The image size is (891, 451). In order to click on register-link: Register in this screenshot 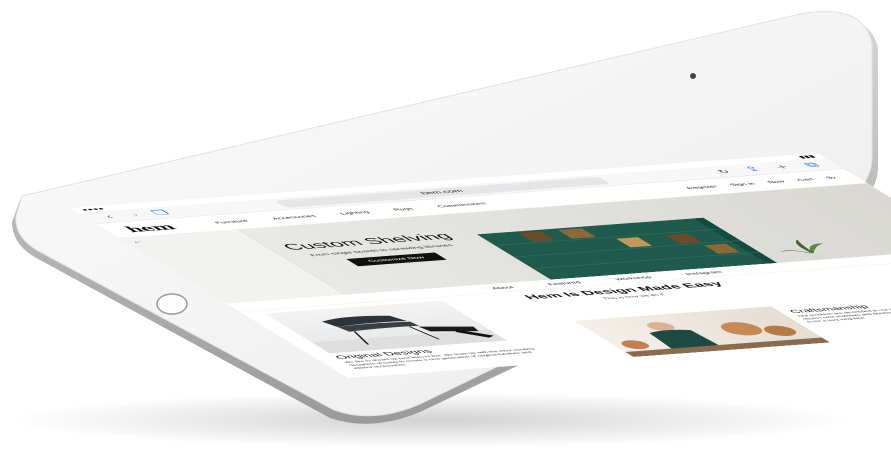, I will do `click(702, 187)`.